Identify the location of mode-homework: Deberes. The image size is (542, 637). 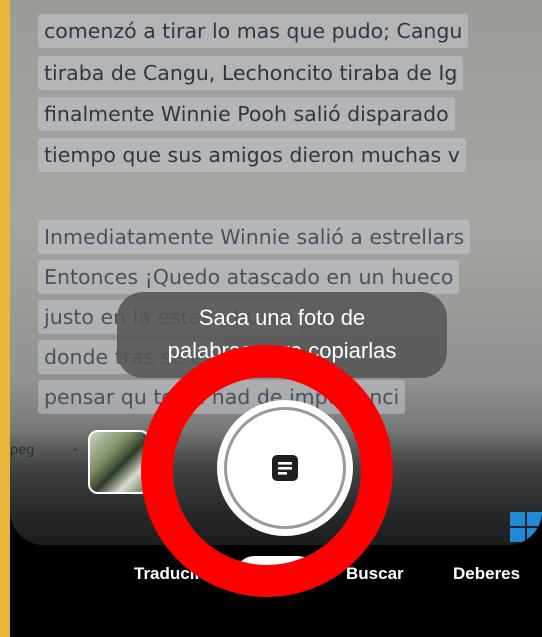
(486, 574).